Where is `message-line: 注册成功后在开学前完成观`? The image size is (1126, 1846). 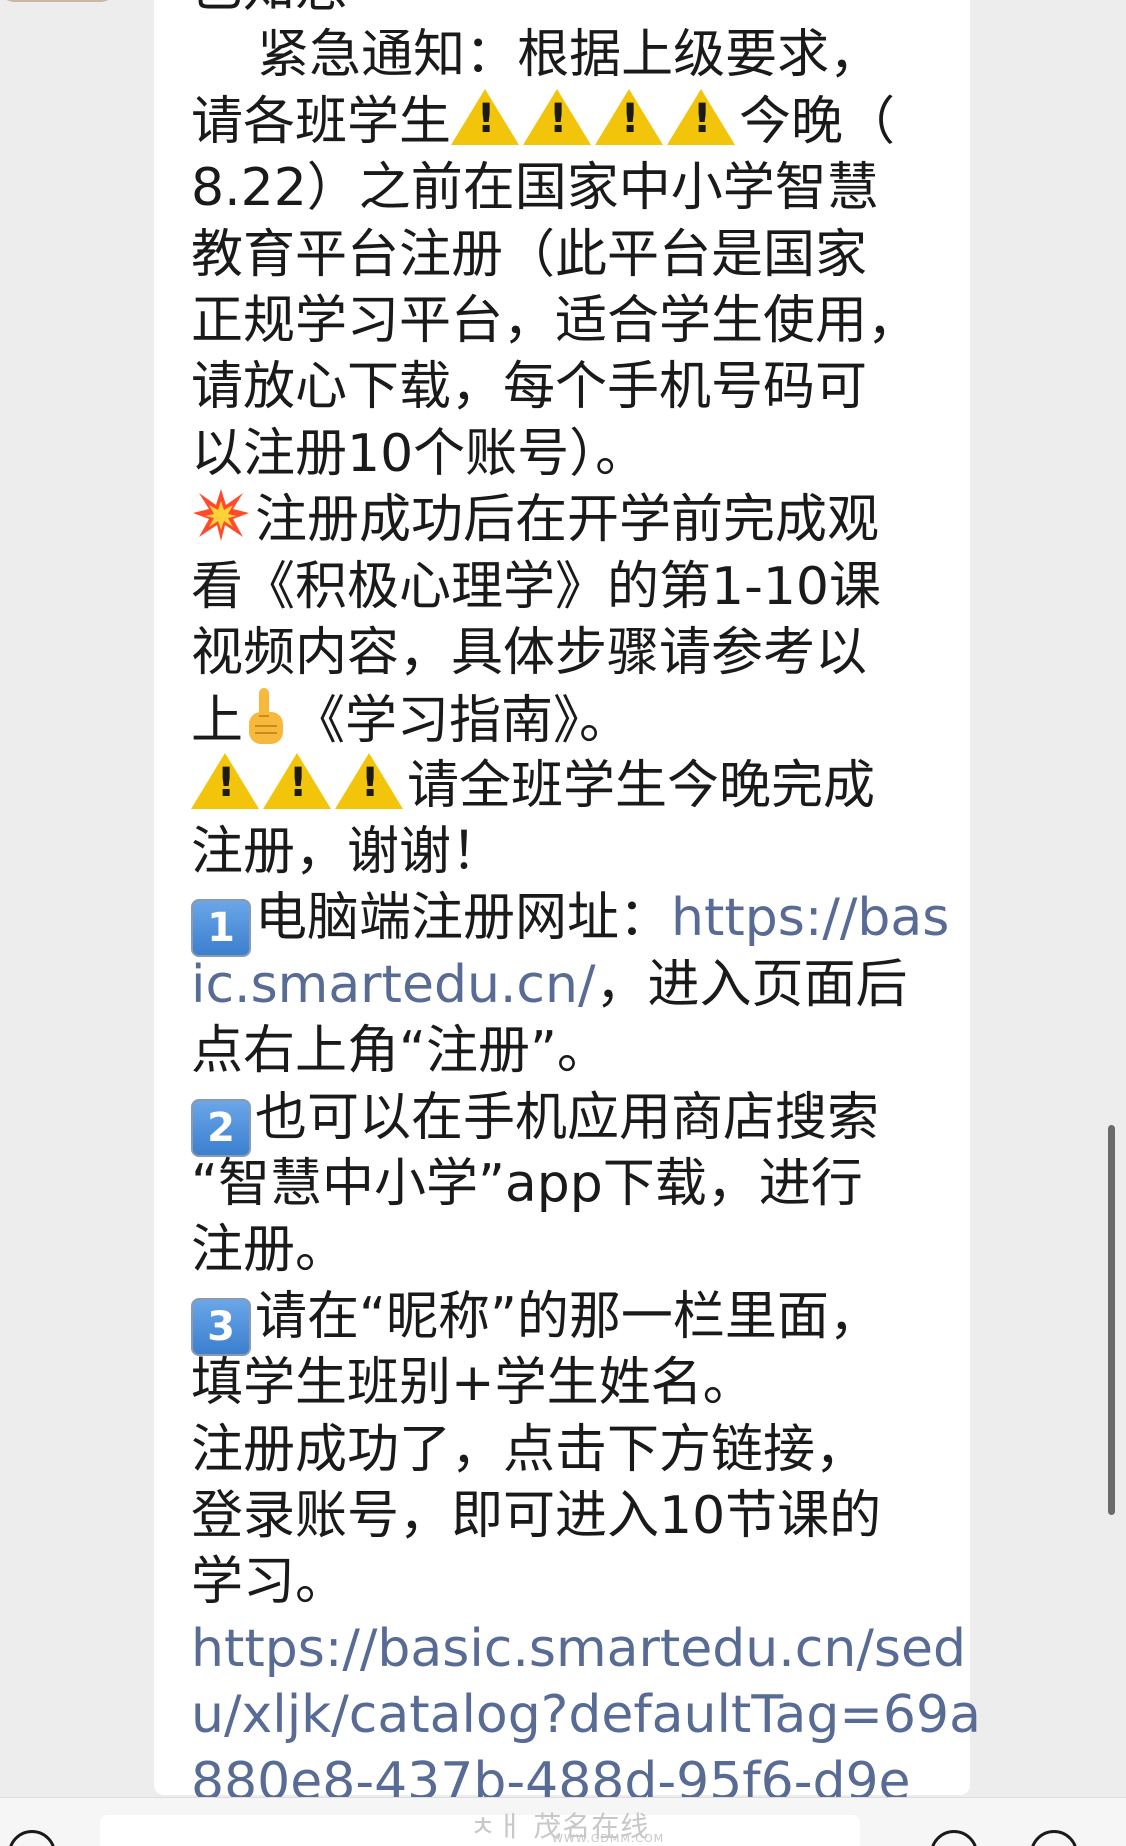 message-line: 注册成功后在开学前完成观 is located at coordinates (571, 520).